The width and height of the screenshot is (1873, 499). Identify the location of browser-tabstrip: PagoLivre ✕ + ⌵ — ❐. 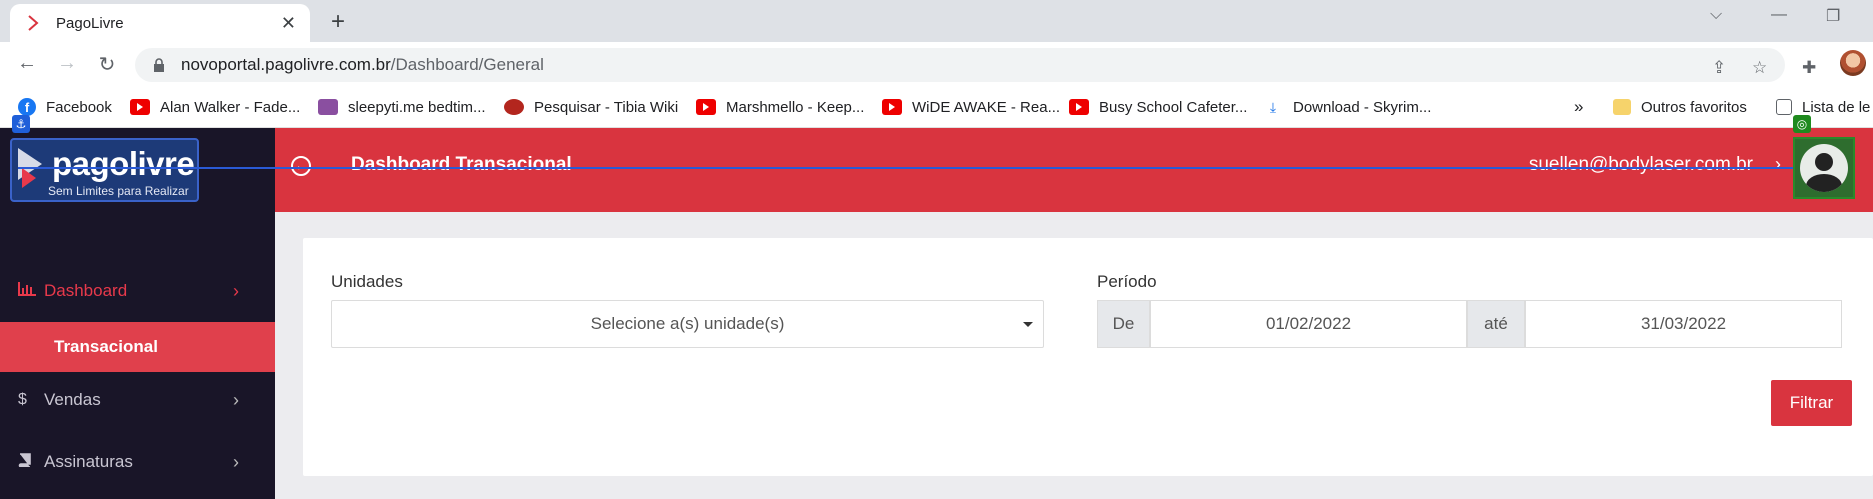
(936, 21).